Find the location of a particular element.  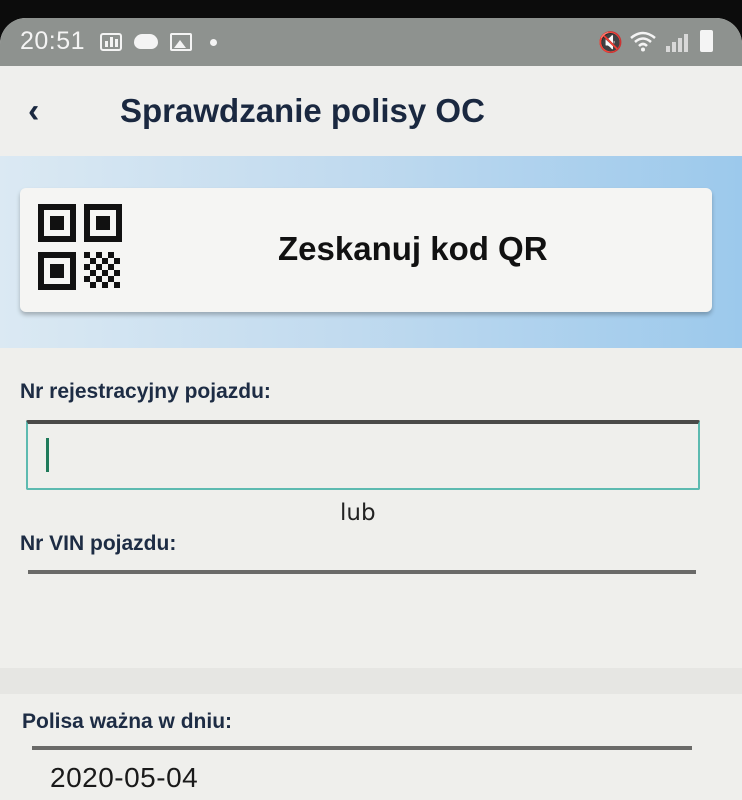

date-label: Polisa ważna w dniu: is located at coordinates (127, 721).